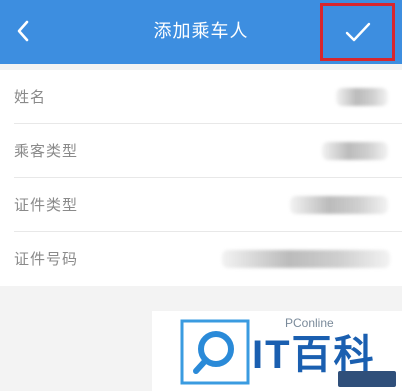 The image size is (402, 391). What do you see at coordinates (367, 379) in the screenshot?
I see `watermark-badge` at bounding box center [367, 379].